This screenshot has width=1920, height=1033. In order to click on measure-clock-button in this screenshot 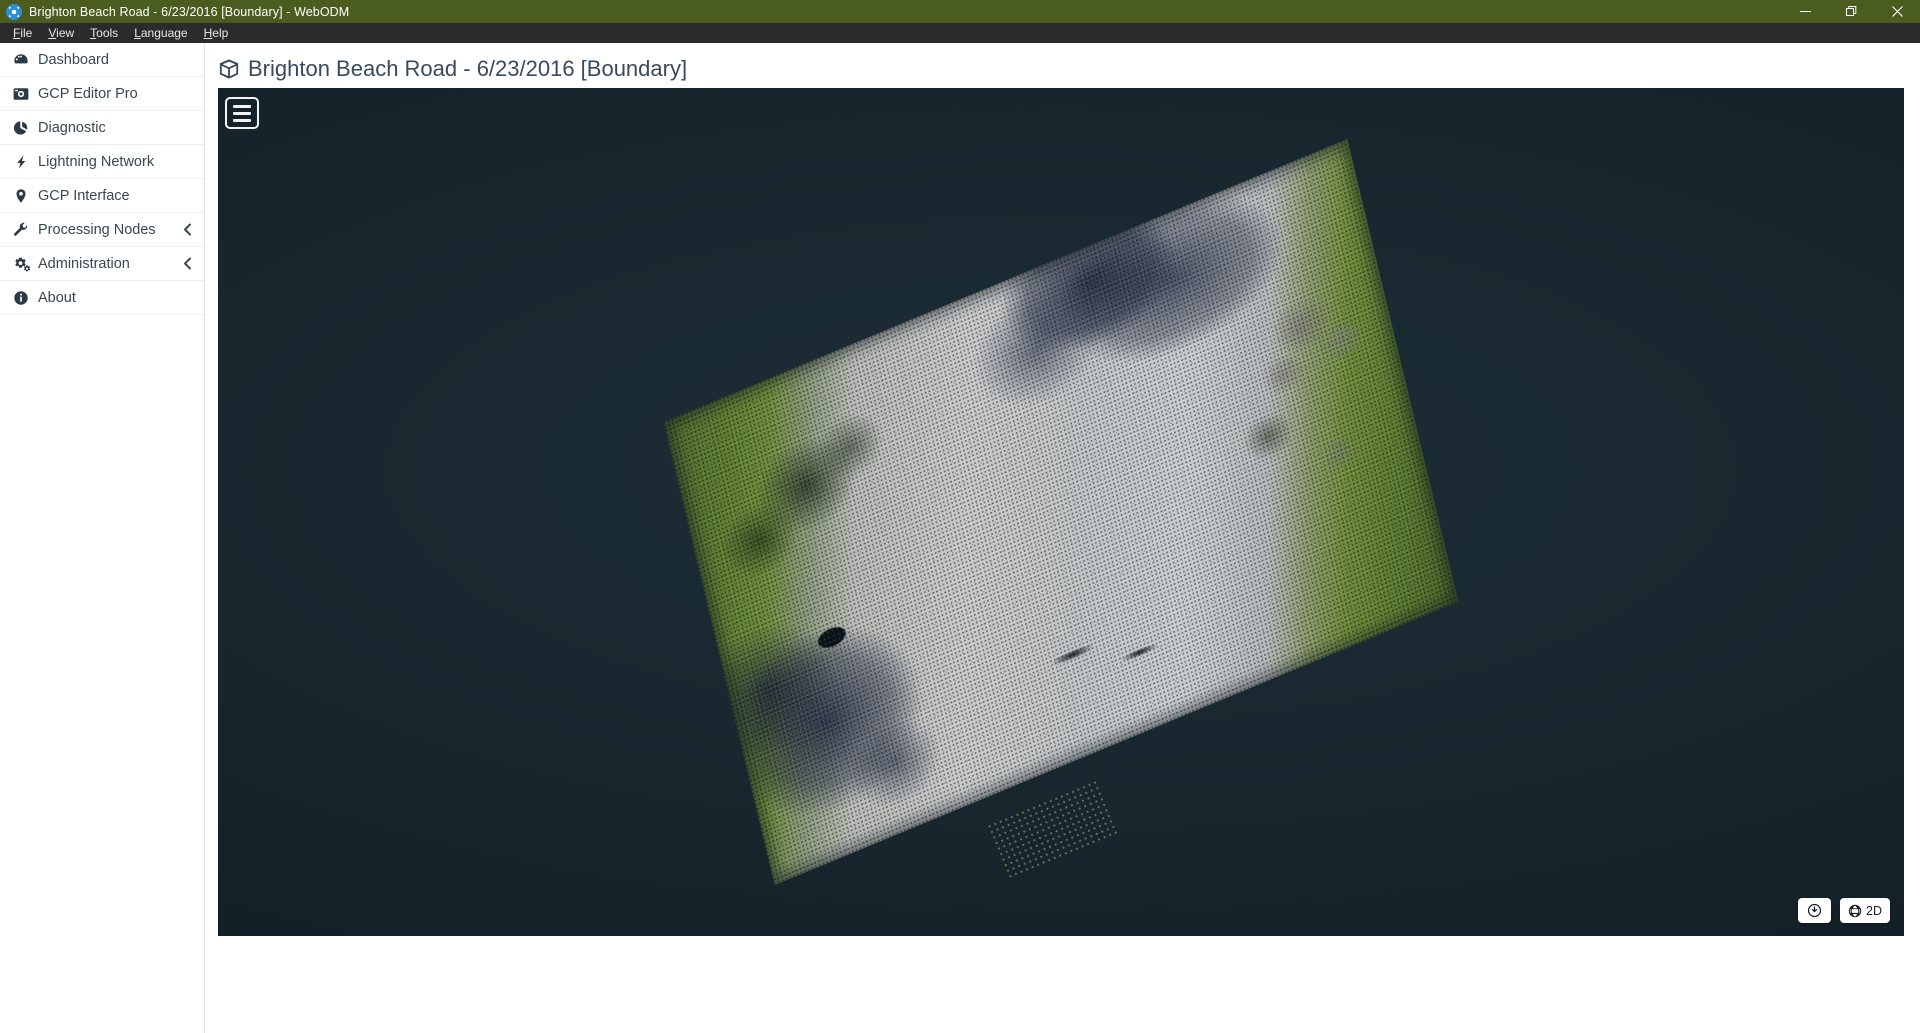, I will do `click(1815, 910)`.